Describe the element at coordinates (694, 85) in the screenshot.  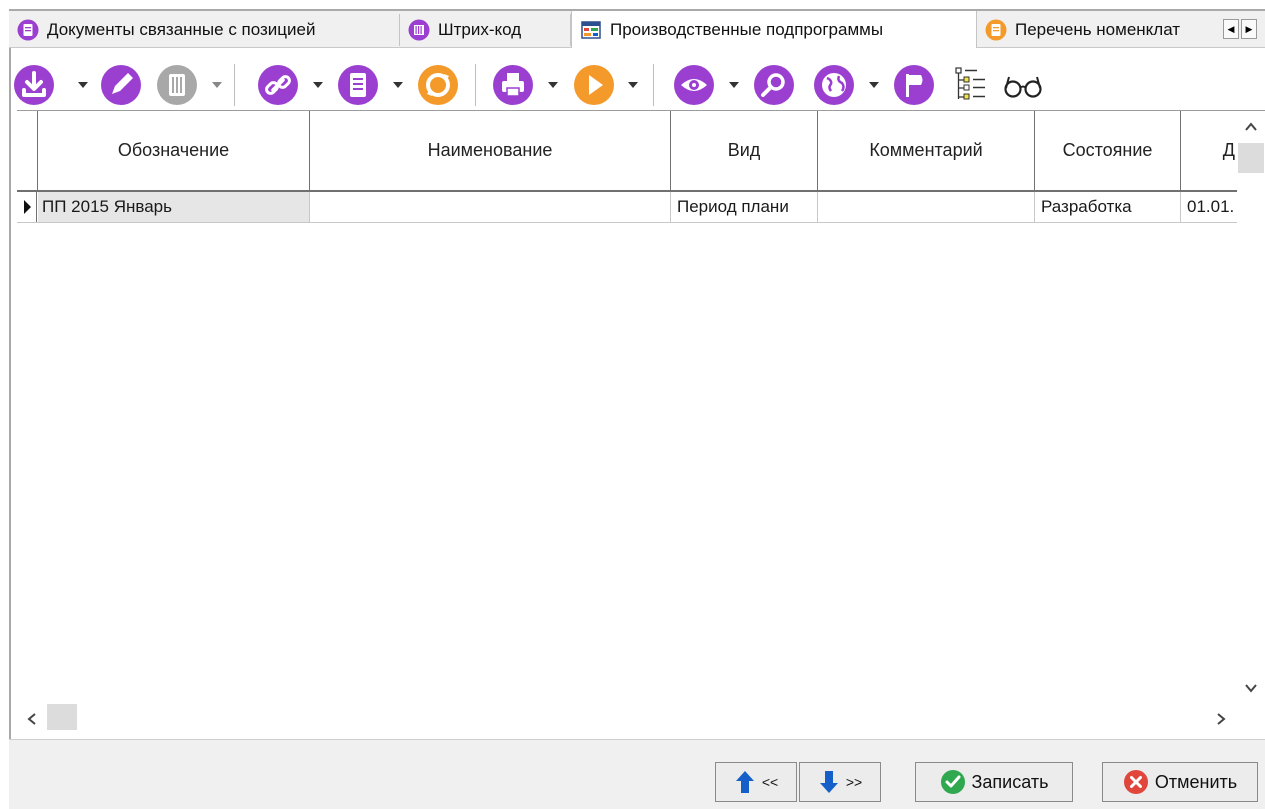
I see `view-icon` at that location.